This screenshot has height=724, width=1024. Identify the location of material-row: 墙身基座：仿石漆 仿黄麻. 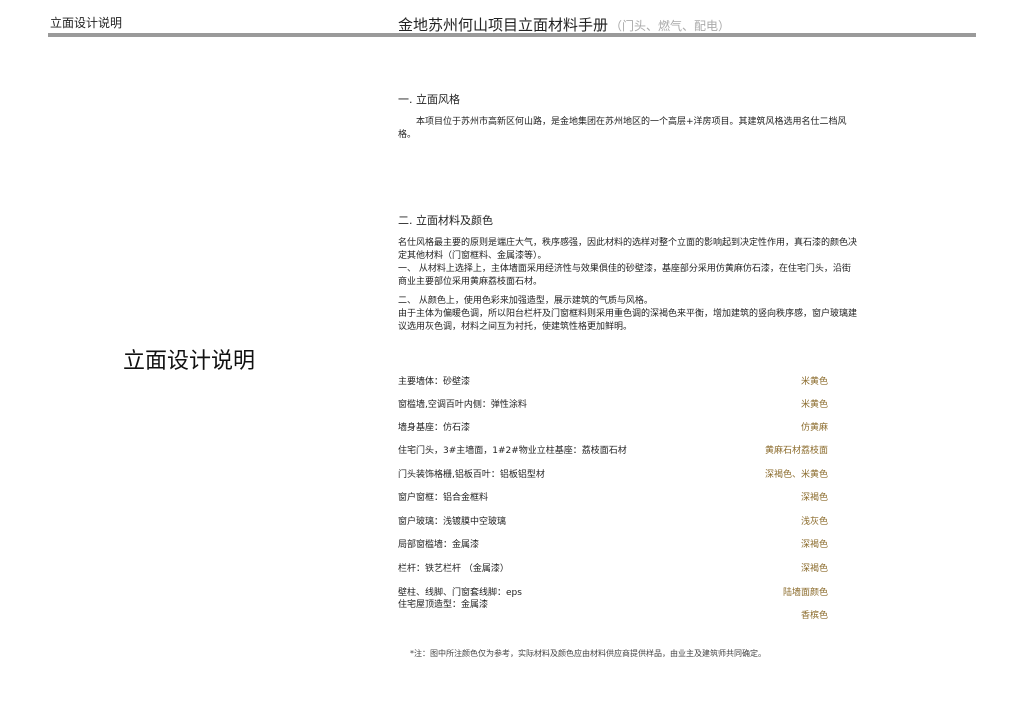
(613, 426).